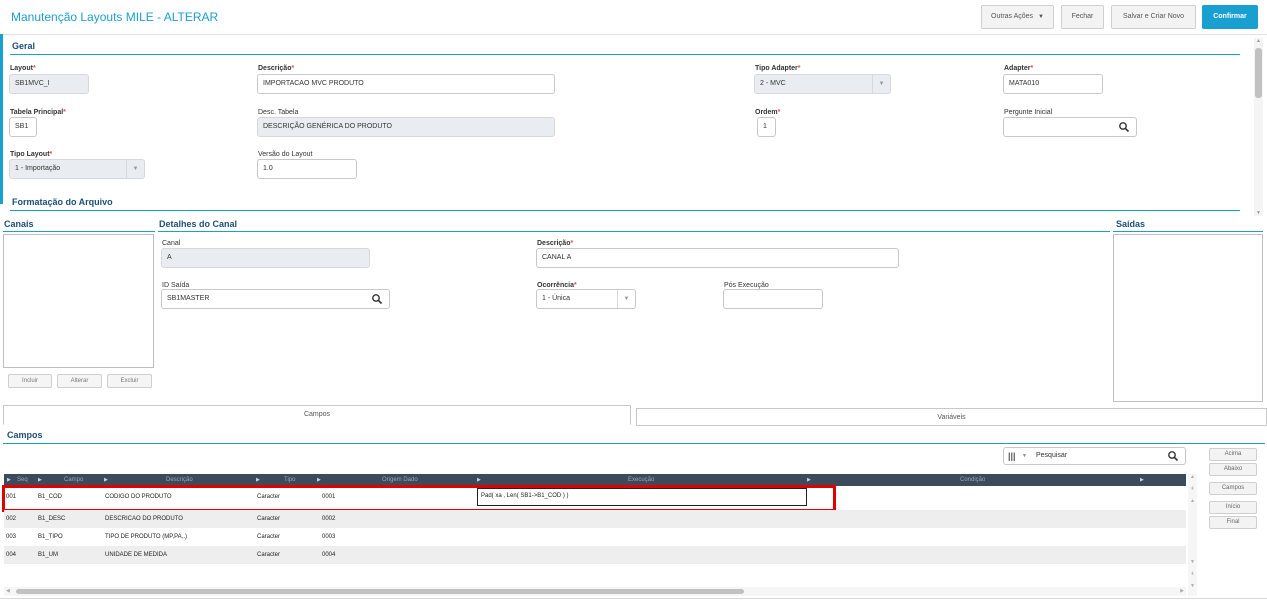 The image size is (1267, 603). What do you see at coordinates (79, 231) in the screenshot?
I see `canais-line` at bounding box center [79, 231].